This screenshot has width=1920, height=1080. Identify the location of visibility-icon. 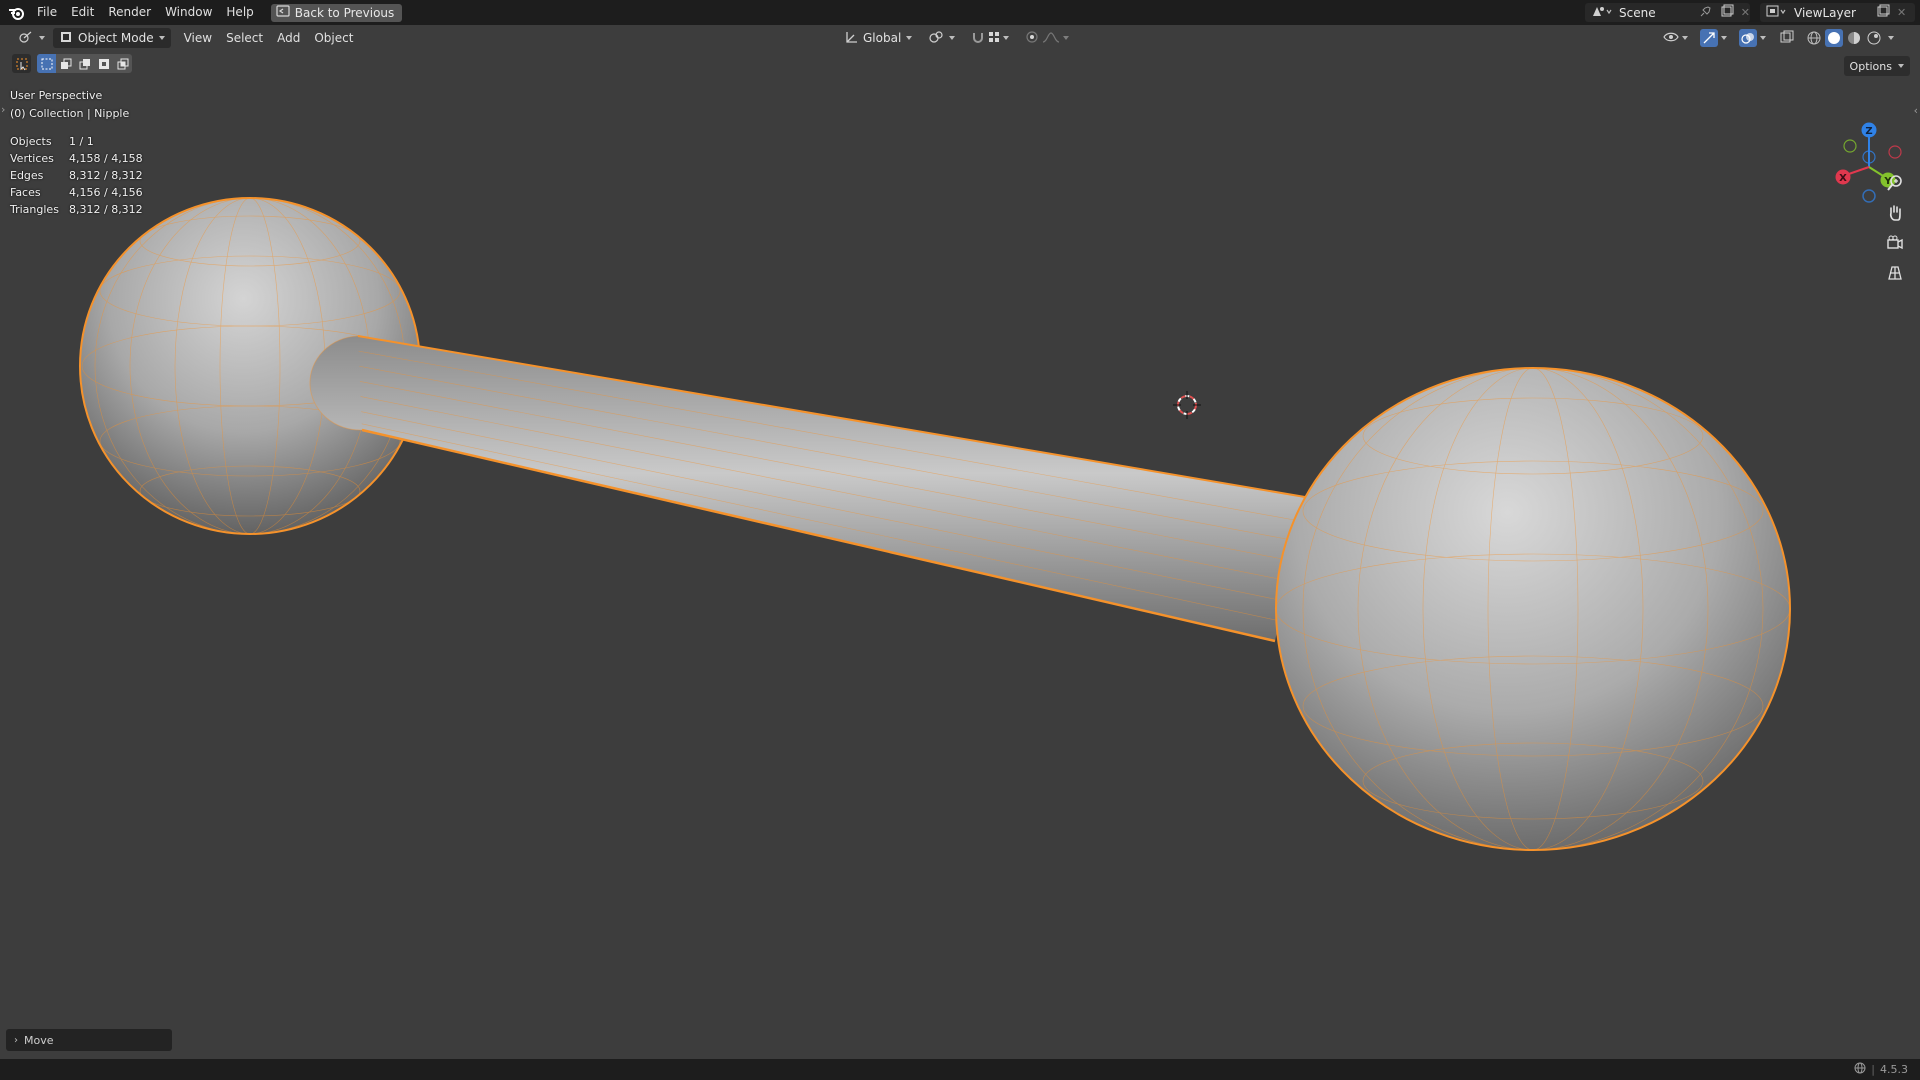
(1671, 38).